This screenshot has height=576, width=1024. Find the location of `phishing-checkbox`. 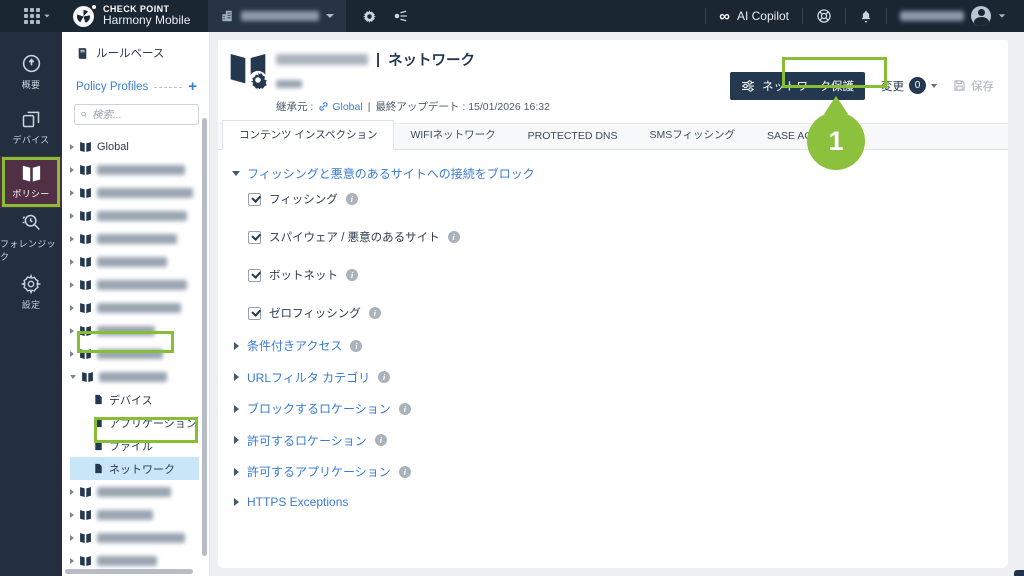

phishing-checkbox is located at coordinates (254, 199).